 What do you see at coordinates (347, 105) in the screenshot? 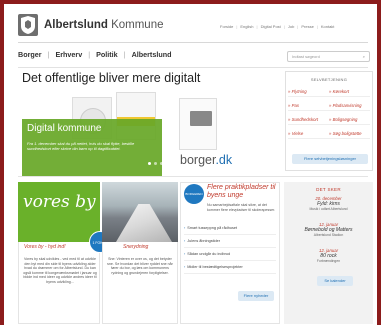
I see `ss-link-label: Pladsanvisning` at bounding box center [347, 105].